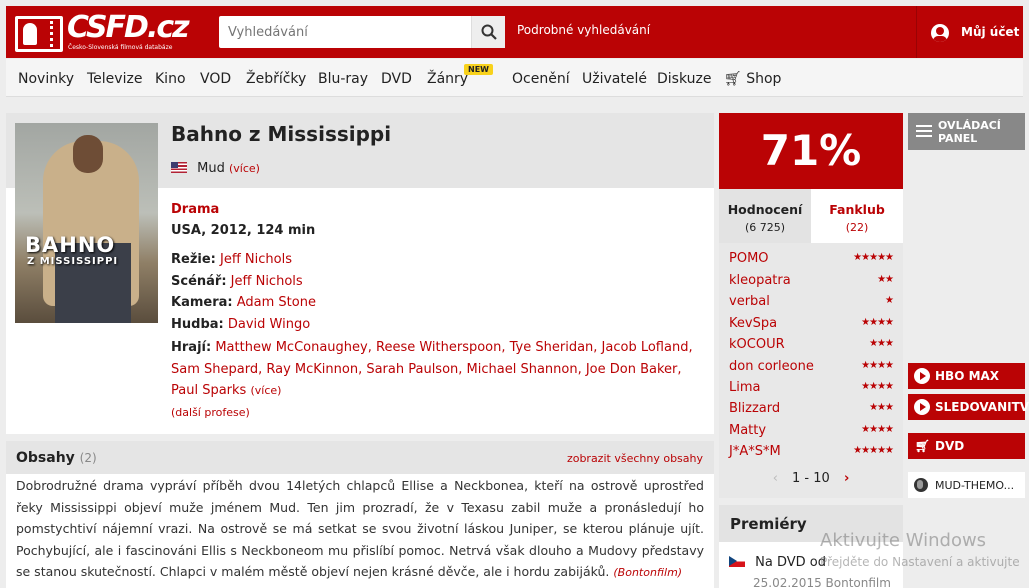 This screenshot has height=588, width=1029. I want to click on original-title: Mud (více), so click(215, 168).